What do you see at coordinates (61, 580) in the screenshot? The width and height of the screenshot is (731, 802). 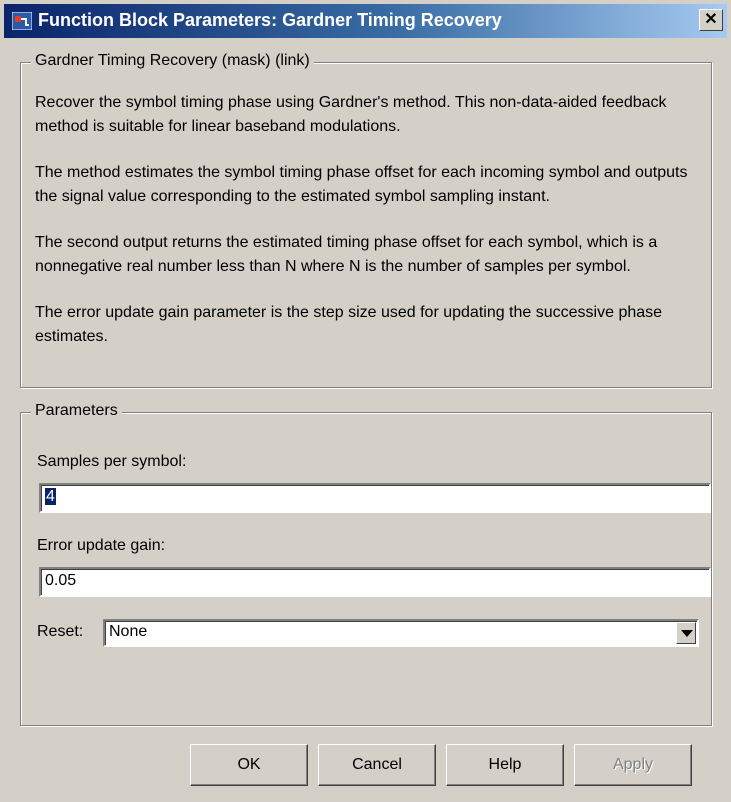 I see `error-update-gain-value: 0.05` at bounding box center [61, 580].